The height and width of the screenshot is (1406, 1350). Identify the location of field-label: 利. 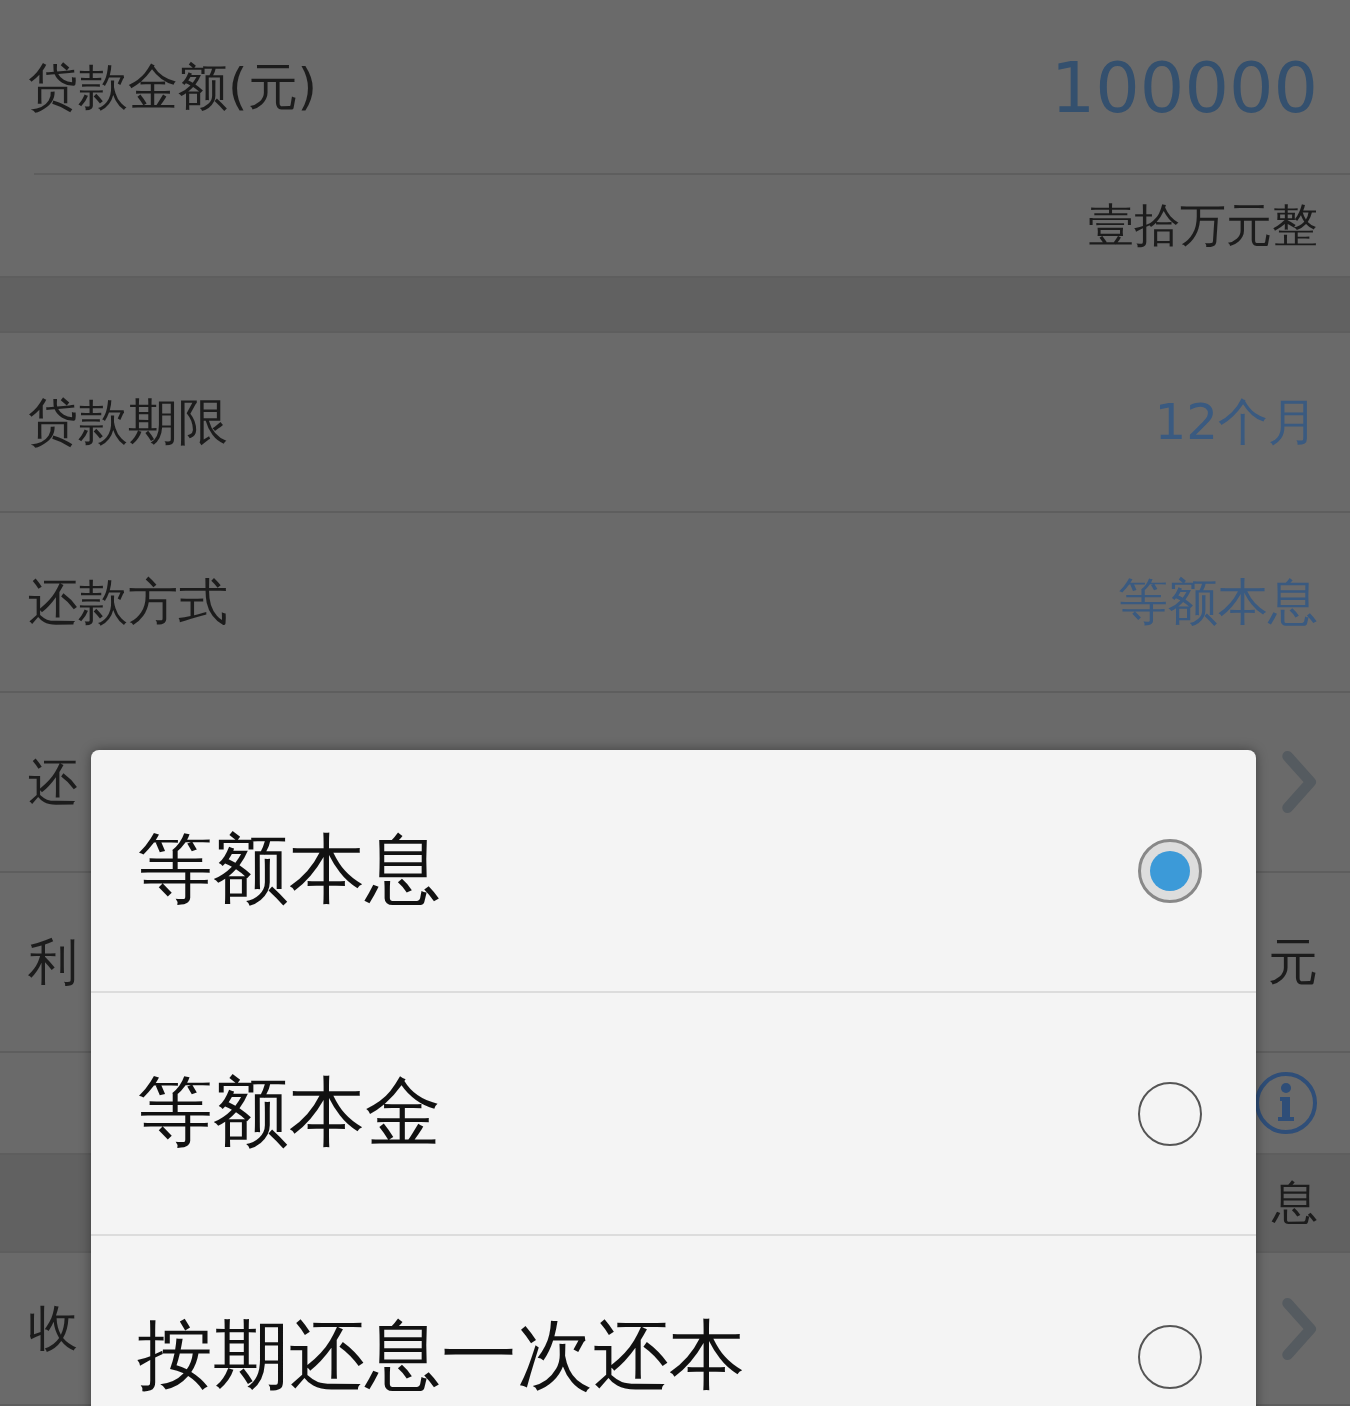
(53, 962).